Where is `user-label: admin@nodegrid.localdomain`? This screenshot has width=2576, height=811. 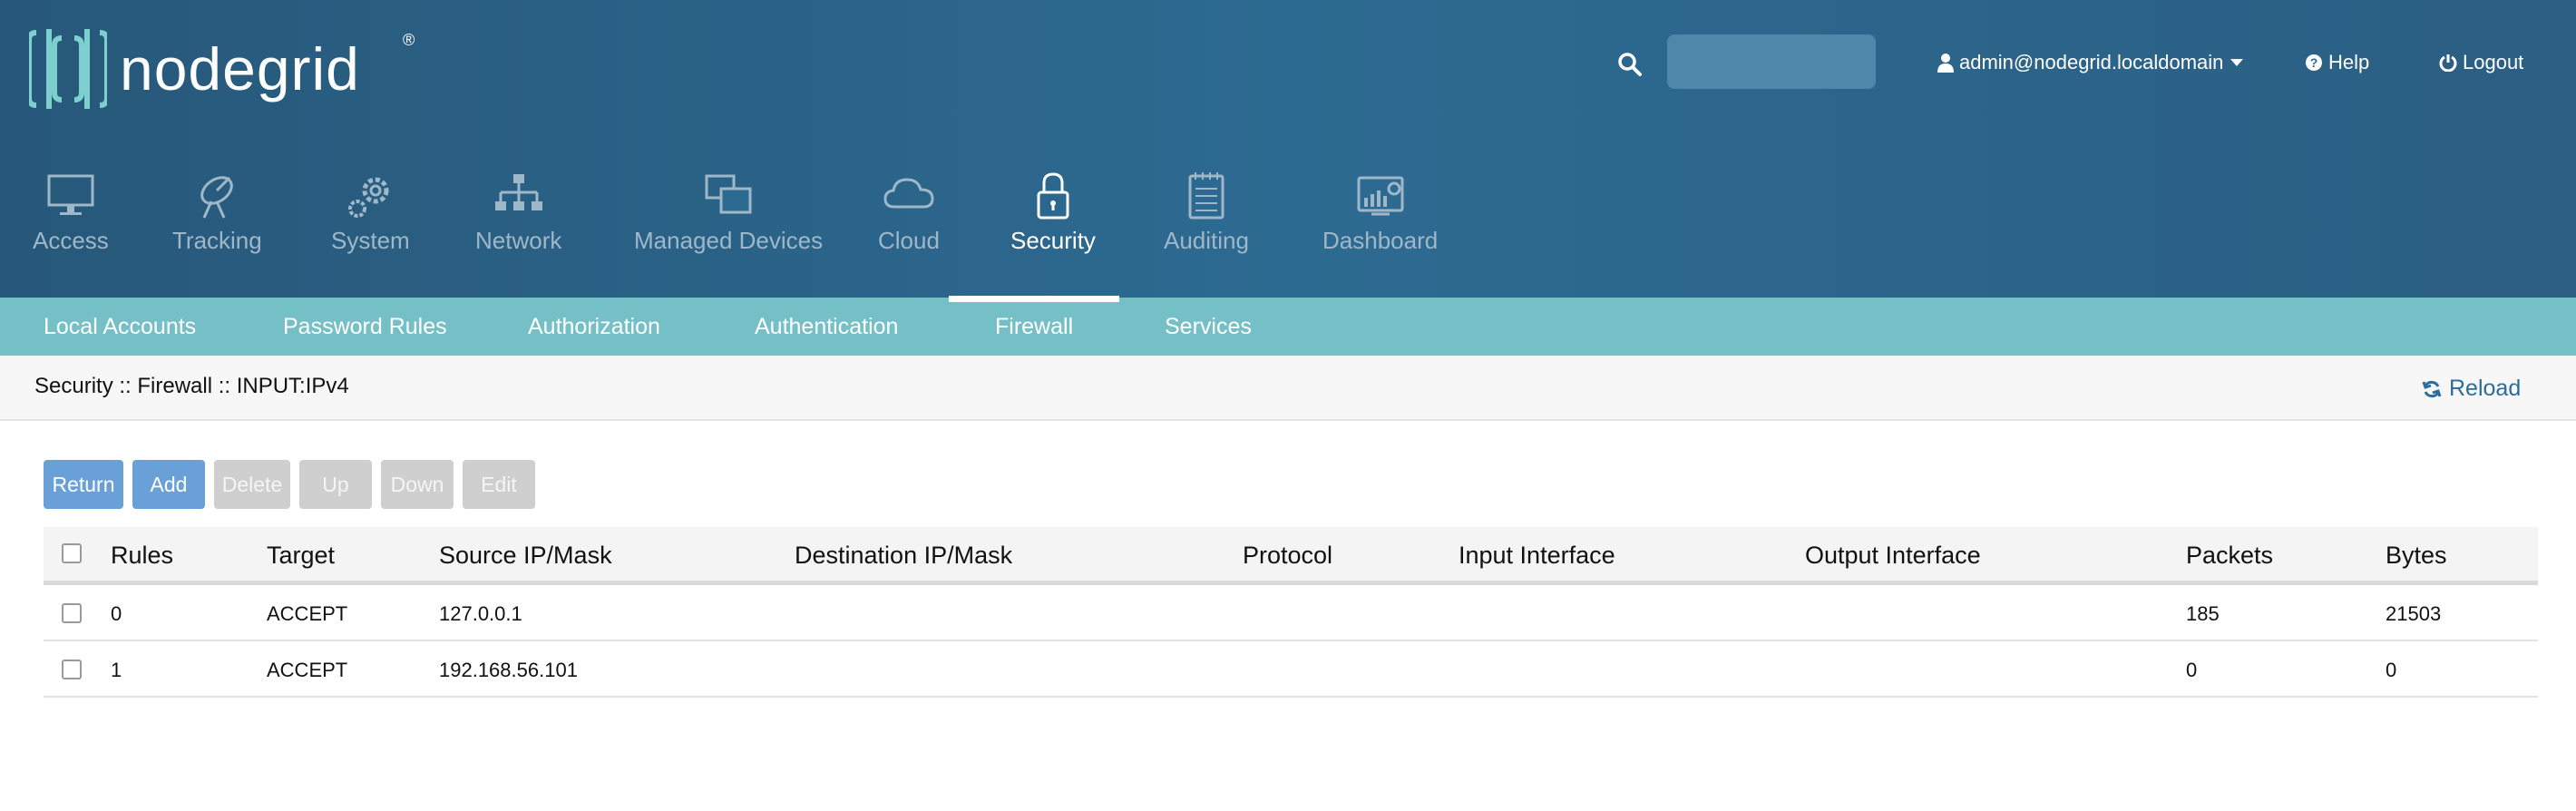 user-label: admin@nodegrid.localdomain is located at coordinates (2091, 62).